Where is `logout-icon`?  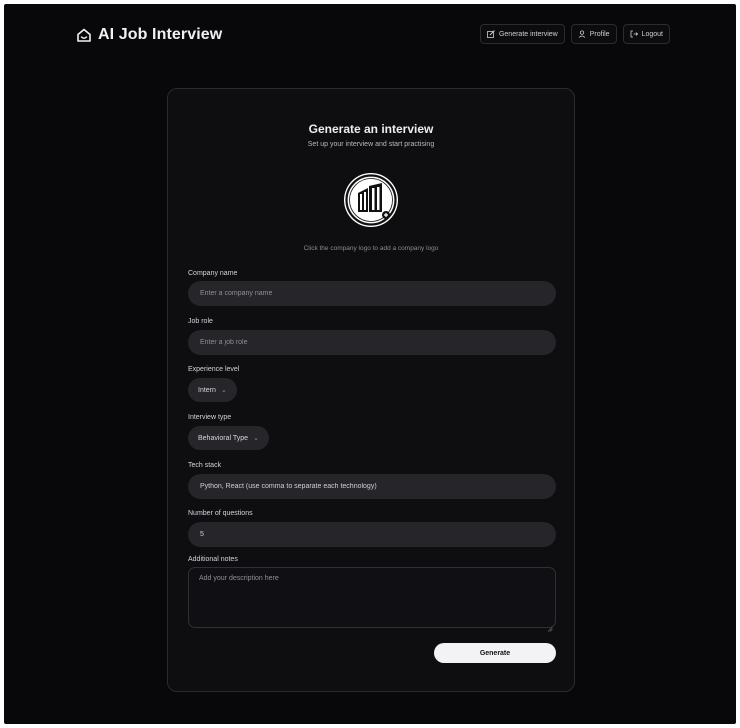
logout-icon is located at coordinates (634, 34).